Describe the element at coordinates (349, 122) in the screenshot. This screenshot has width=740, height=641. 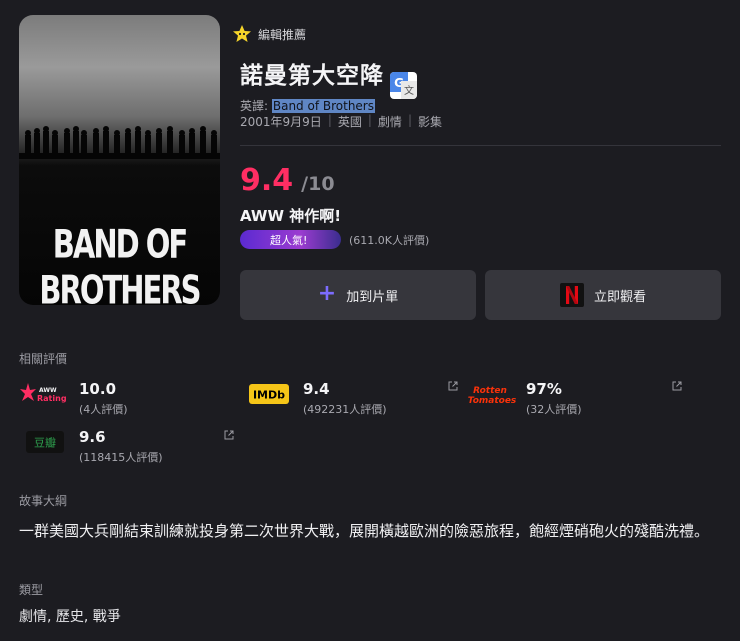
I see `country: 英國` at that location.